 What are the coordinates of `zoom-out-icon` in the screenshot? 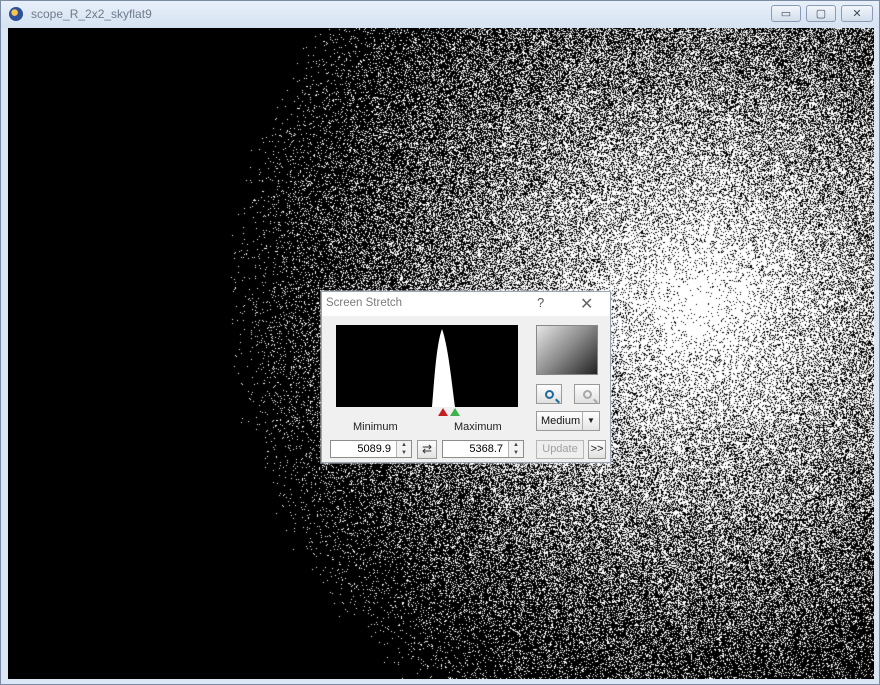 It's located at (587, 394).